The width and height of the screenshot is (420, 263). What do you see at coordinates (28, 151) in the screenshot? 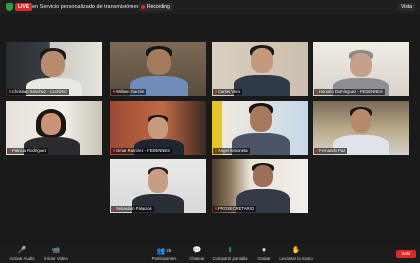
I see `participant-name: Patricia Rodríguez` at bounding box center [28, 151].